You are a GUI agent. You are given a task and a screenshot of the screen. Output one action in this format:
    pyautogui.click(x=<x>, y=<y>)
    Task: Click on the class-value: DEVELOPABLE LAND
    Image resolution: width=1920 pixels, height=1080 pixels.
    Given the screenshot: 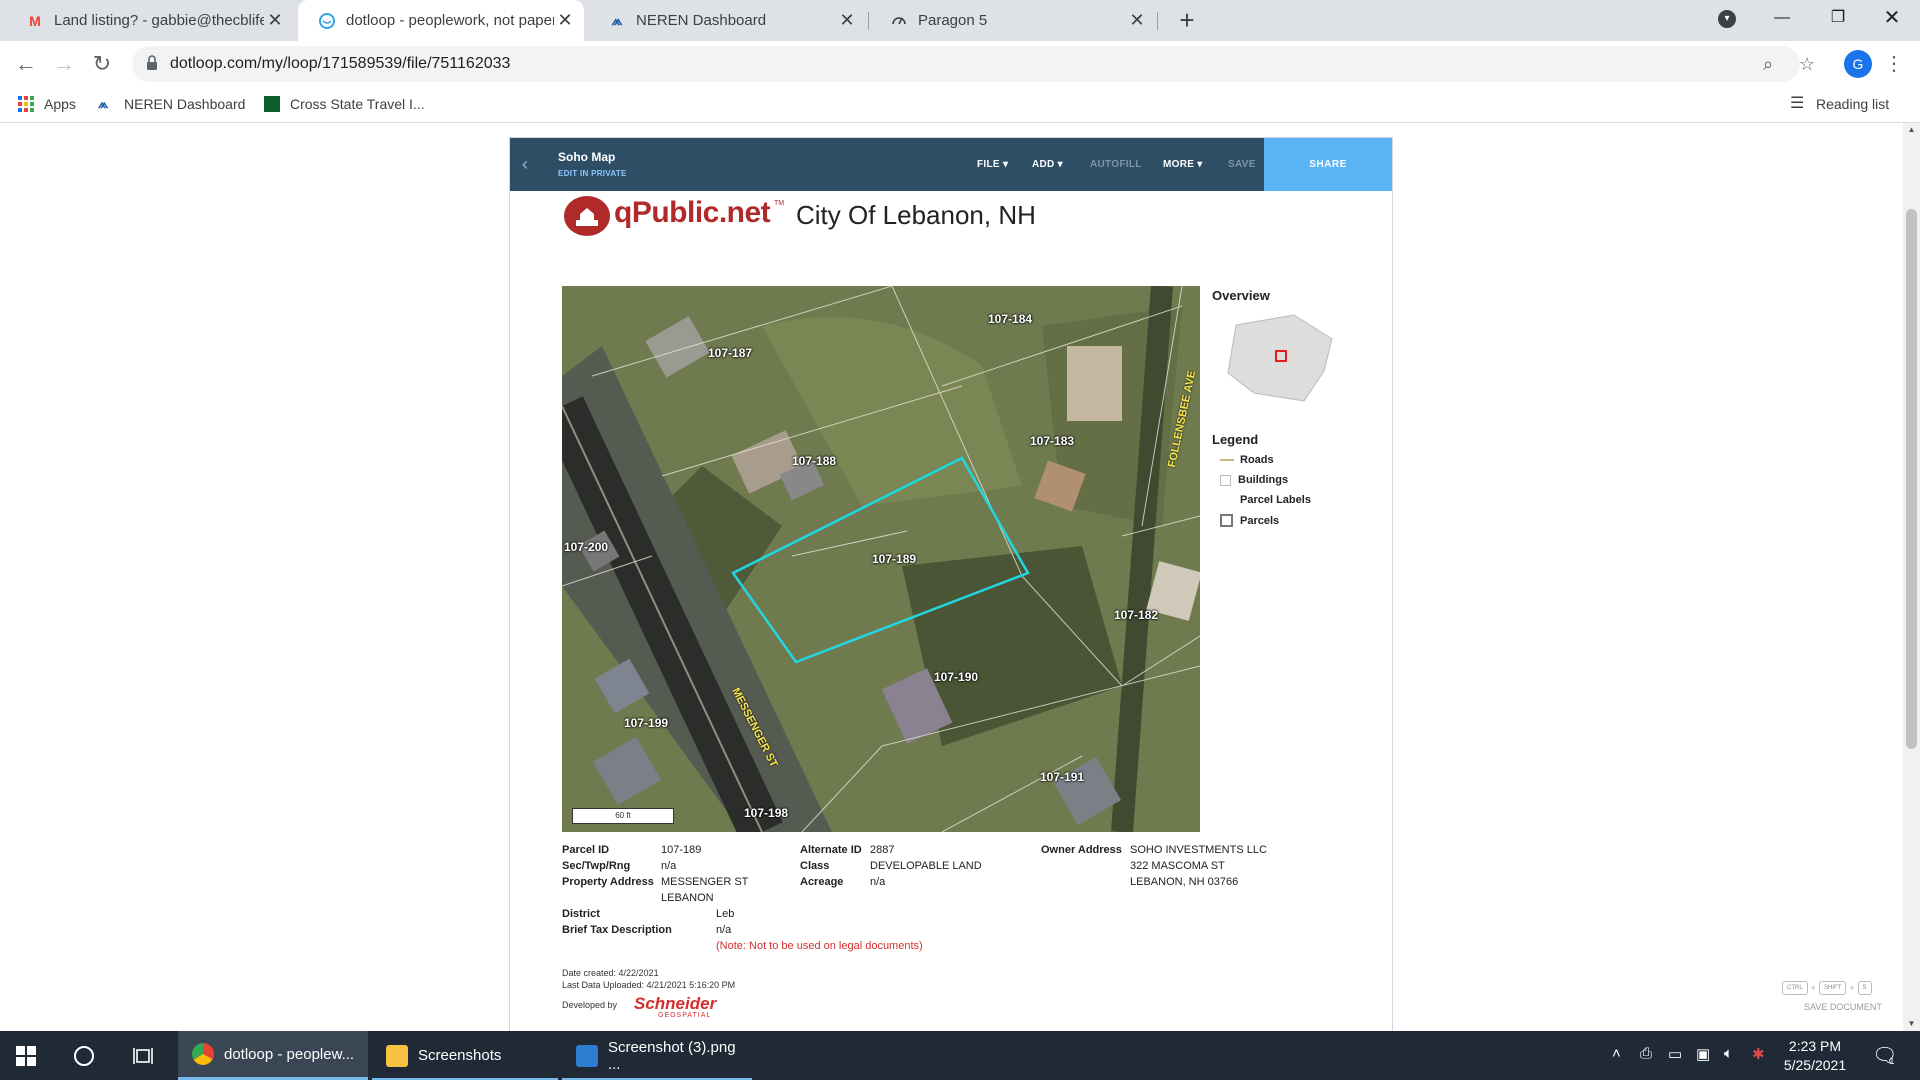 What is the action you would take?
    pyautogui.click(x=926, y=866)
    